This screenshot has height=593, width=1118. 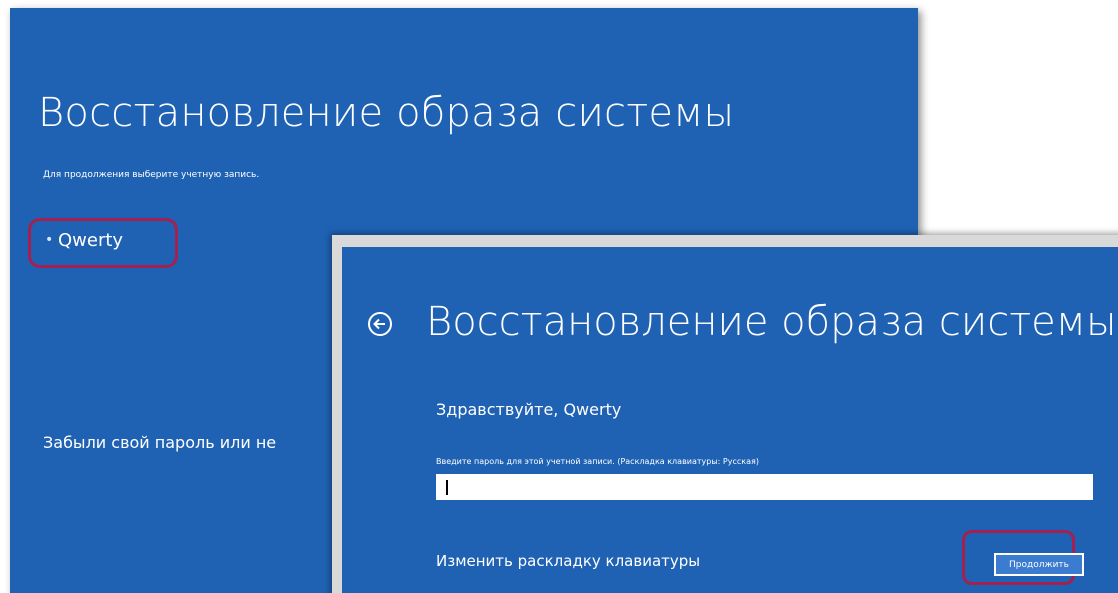 What do you see at coordinates (151, 175) in the screenshot?
I see `page-subtitle: Для продолжения выберите учетную запись.` at bounding box center [151, 175].